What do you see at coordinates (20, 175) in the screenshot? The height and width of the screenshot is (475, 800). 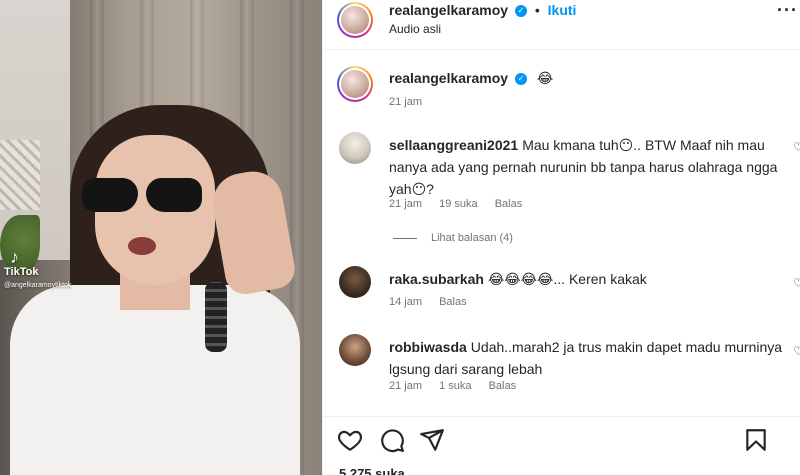 I see `wall-lattice` at bounding box center [20, 175].